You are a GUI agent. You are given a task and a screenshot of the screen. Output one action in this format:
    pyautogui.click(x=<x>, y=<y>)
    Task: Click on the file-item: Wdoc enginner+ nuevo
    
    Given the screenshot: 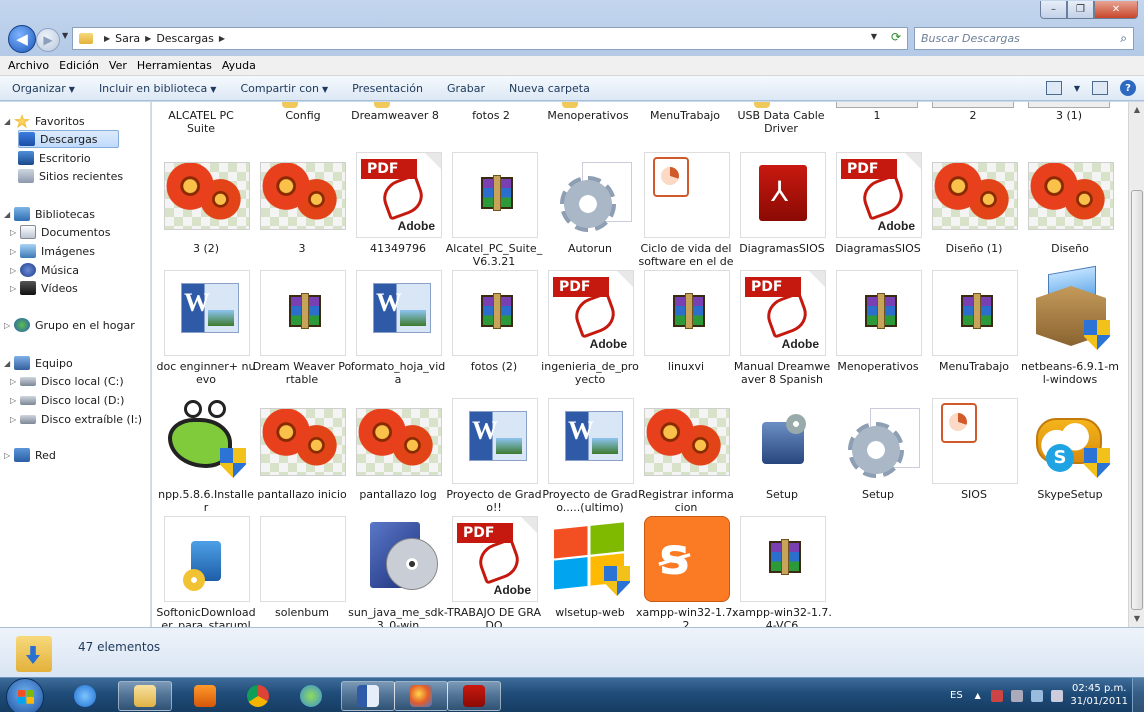 What is the action you would take?
    pyautogui.click(x=205, y=333)
    